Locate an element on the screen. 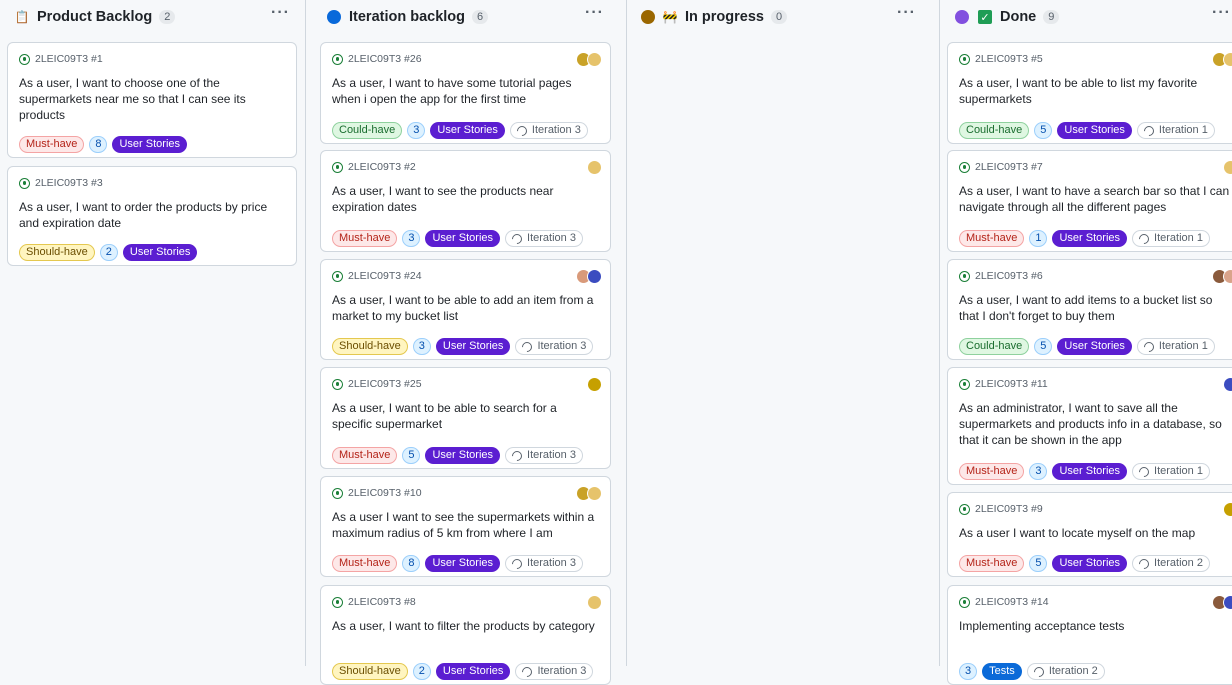  issue-number: 2LEIC09T3 #1 is located at coordinates (69, 59).